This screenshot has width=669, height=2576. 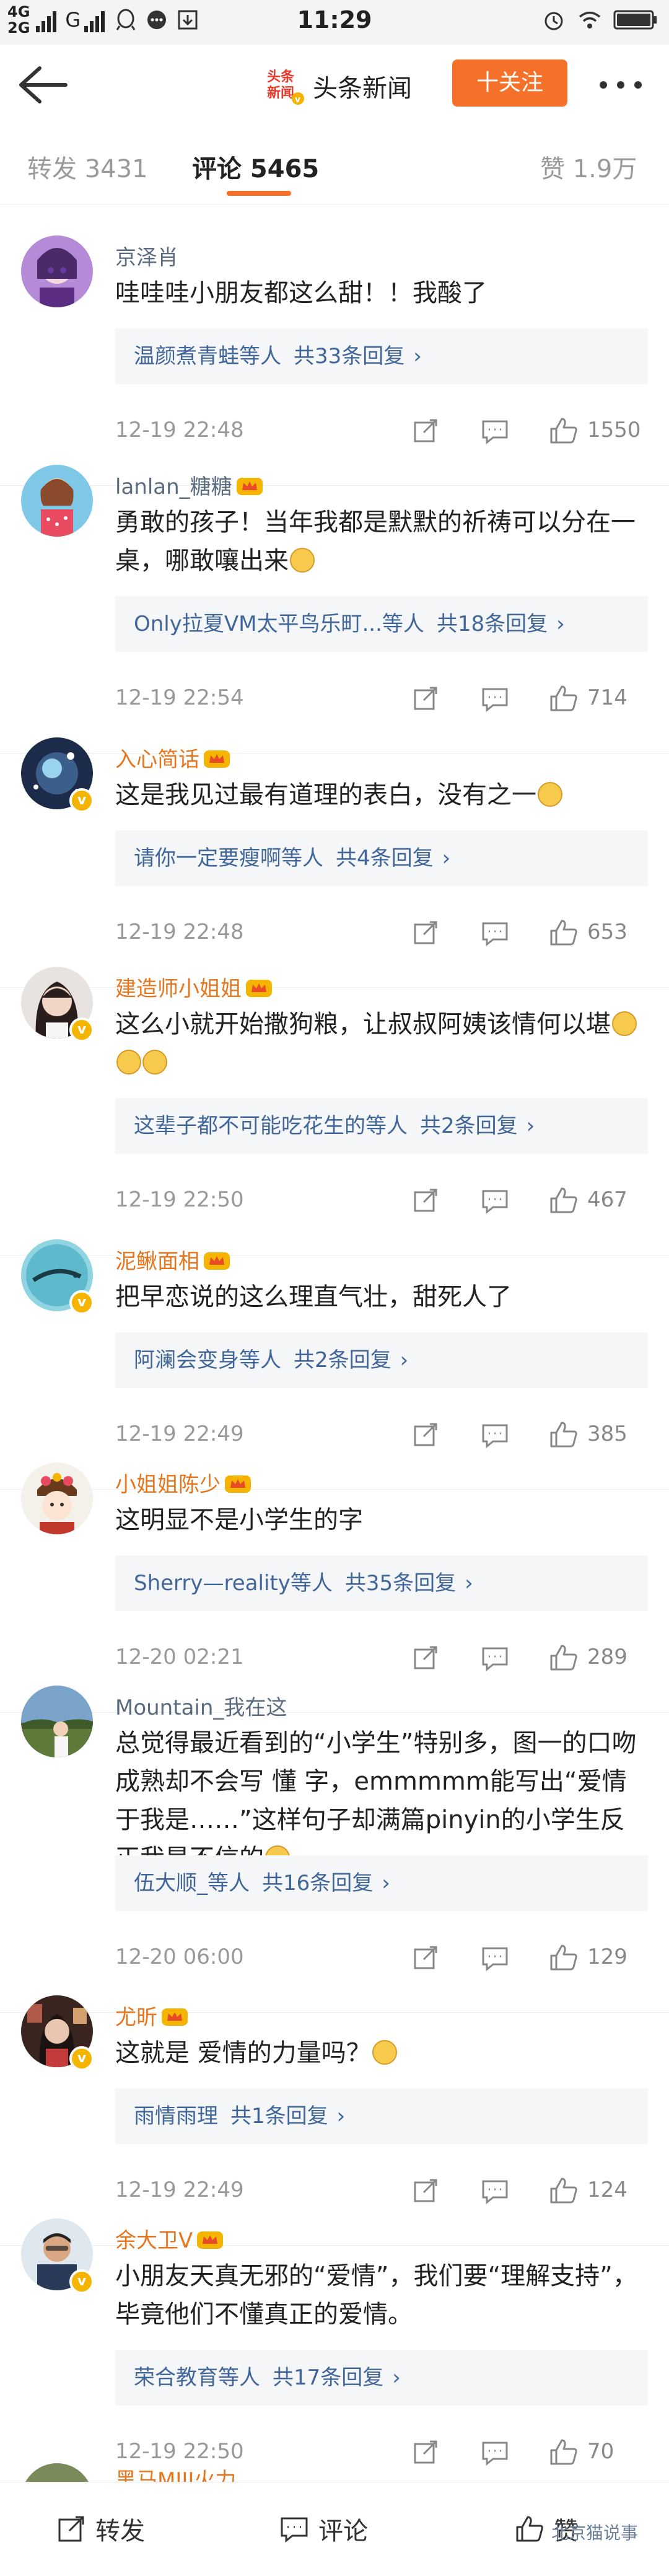 What do you see at coordinates (595, 2533) in the screenshot?
I see `watermark: 北京猫说事` at bounding box center [595, 2533].